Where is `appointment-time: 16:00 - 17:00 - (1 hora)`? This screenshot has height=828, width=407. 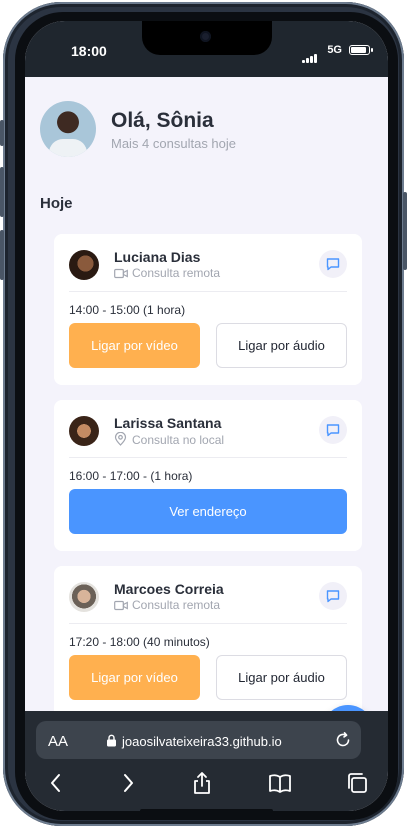 appointment-time: 16:00 - 17:00 - (1 hora) is located at coordinates (131, 476).